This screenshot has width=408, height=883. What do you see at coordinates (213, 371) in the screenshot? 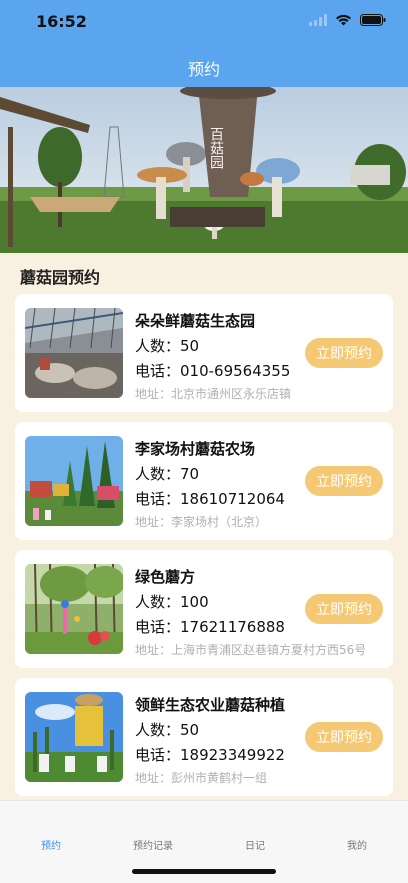
I see `farm-phone: 电话：010-69564355` at bounding box center [213, 371].